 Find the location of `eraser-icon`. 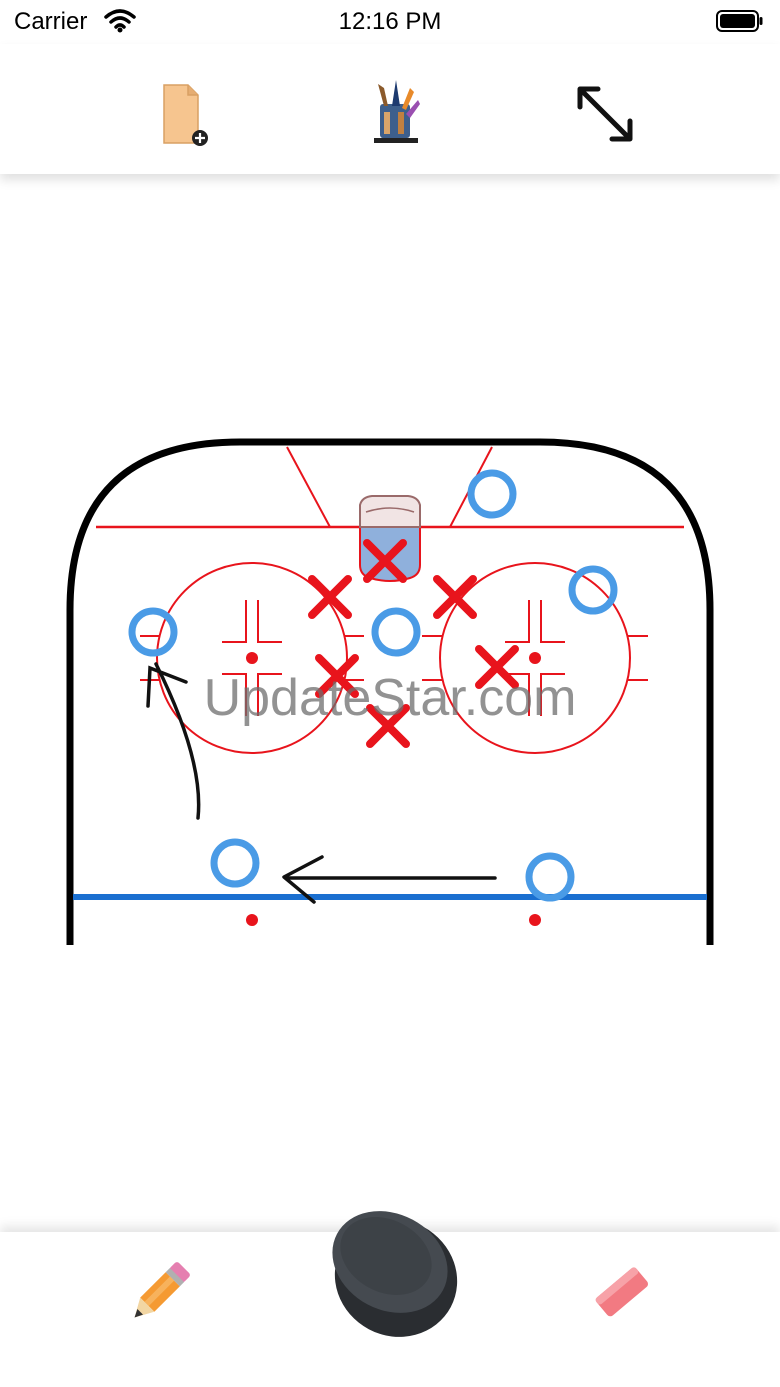

eraser-icon is located at coordinates (621, 1292).